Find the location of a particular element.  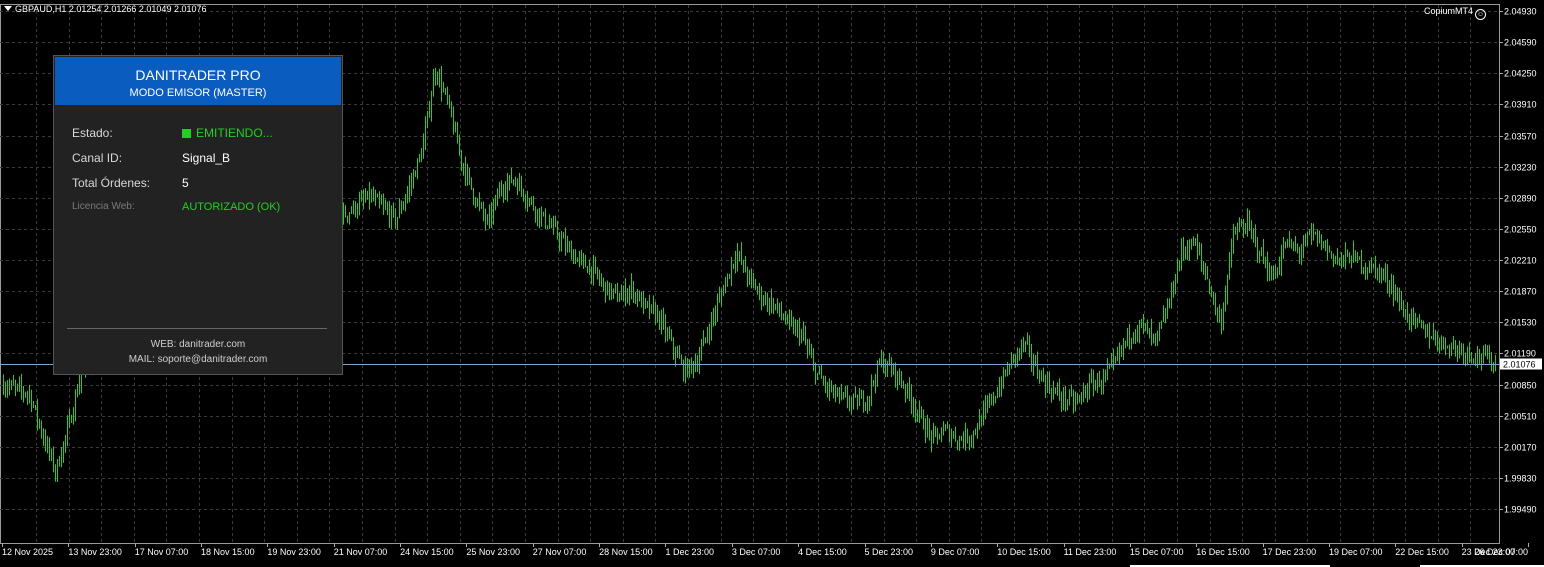

mail-link: MAIL: soporte@danitrader.com is located at coordinates (198, 359).